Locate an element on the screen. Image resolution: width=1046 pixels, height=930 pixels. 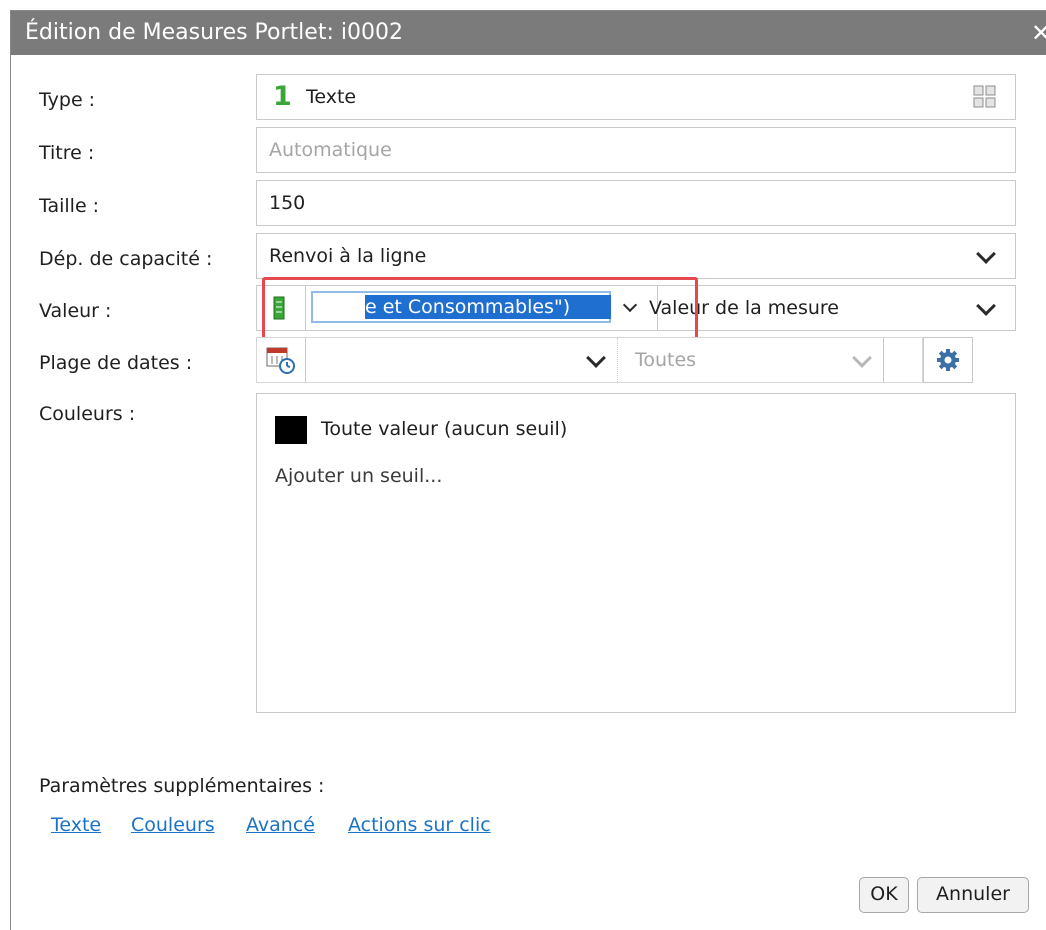
titre-label: Titre : is located at coordinates (67, 153).